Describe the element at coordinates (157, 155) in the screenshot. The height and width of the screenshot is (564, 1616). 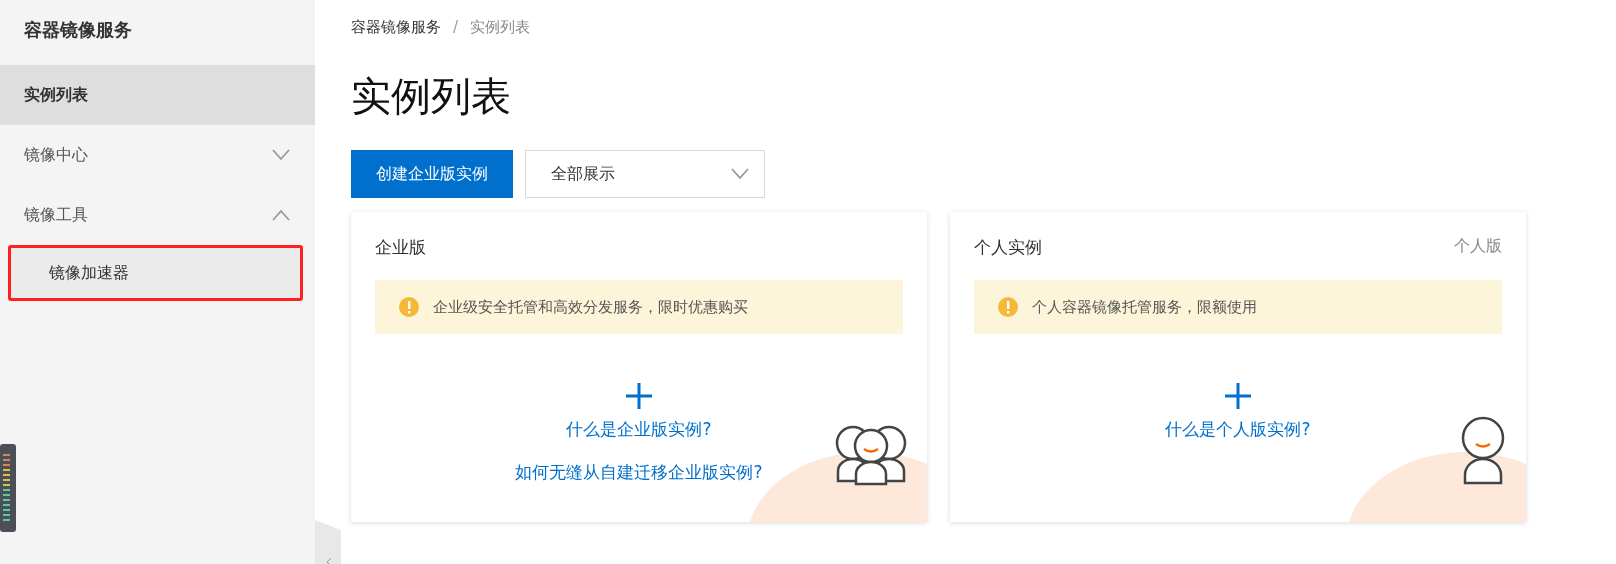
I see `sidebar-item: 镜像中心` at that location.